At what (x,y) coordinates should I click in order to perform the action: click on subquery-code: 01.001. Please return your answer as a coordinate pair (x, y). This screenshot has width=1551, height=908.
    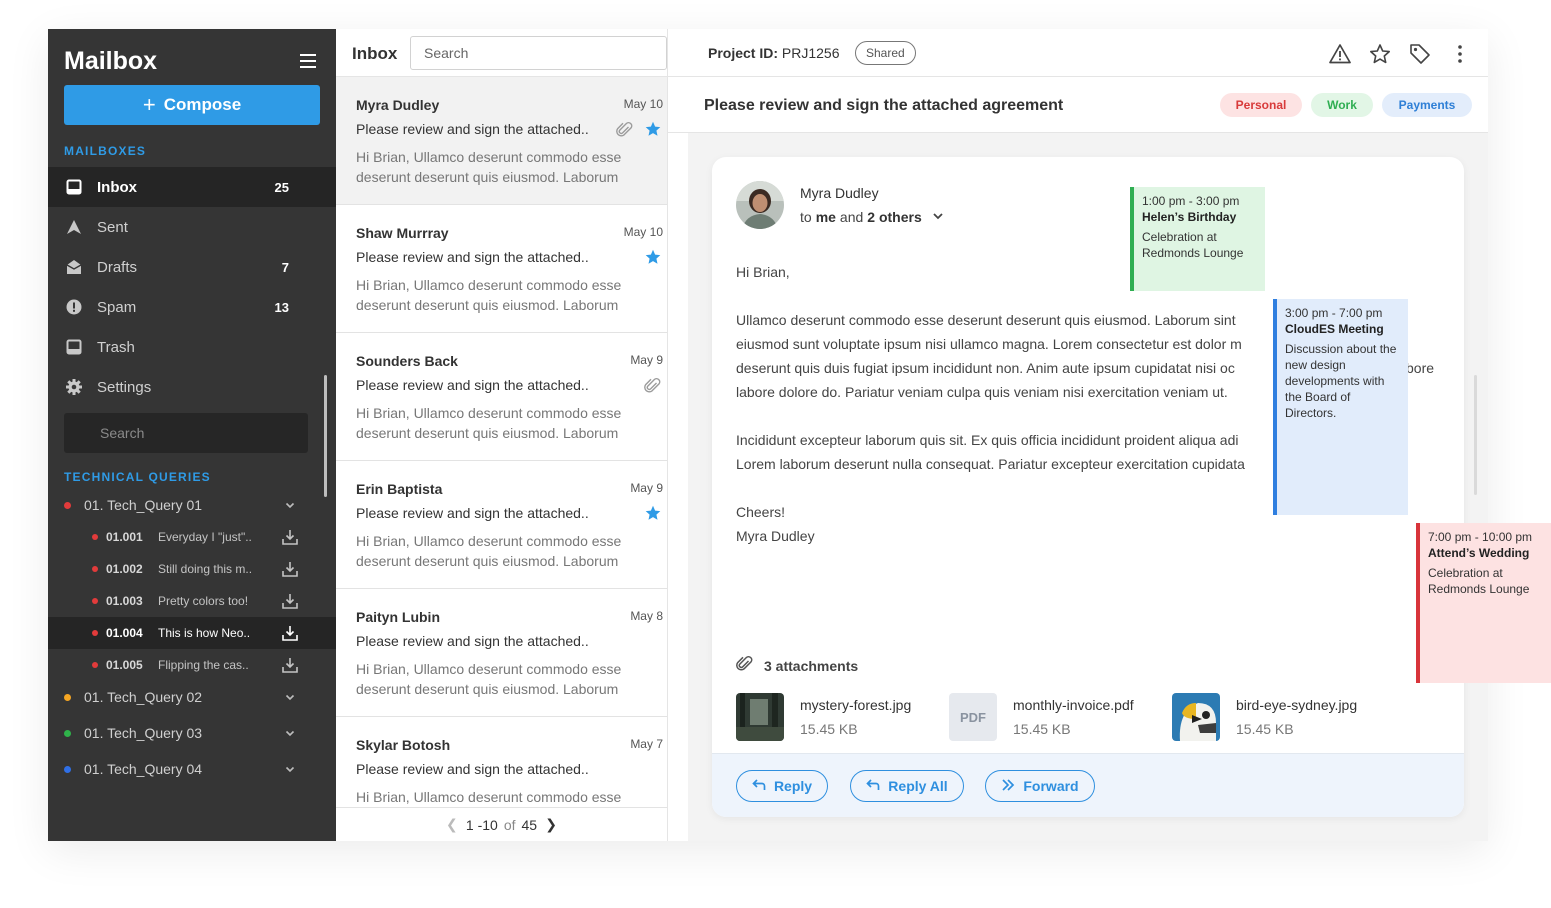
    Looking at the image, I should click on (124, 537).